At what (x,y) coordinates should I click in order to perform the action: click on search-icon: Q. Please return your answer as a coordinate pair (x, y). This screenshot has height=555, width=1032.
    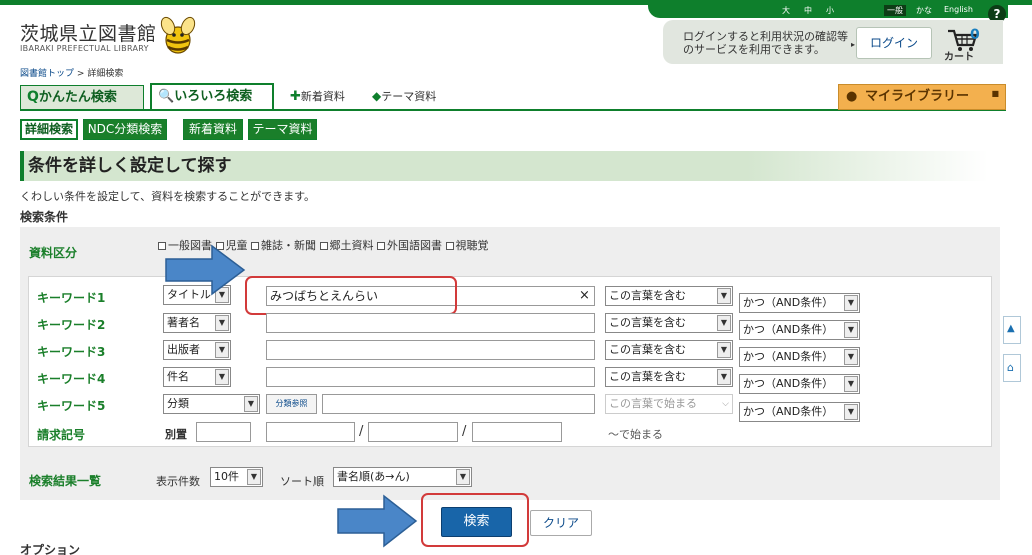
    Looking at the image, I should click on (33, 97).